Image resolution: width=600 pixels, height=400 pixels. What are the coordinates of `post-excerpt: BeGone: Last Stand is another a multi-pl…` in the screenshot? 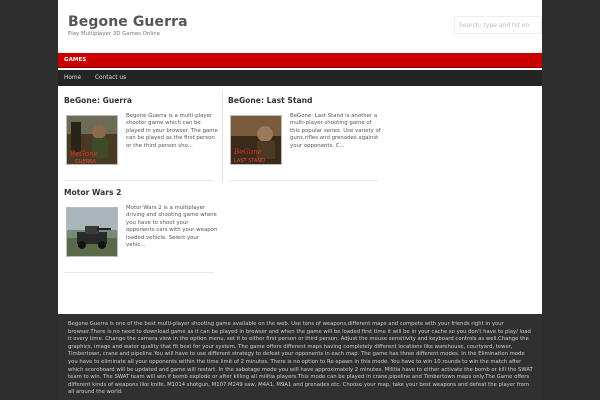 It's located at (335, 131).